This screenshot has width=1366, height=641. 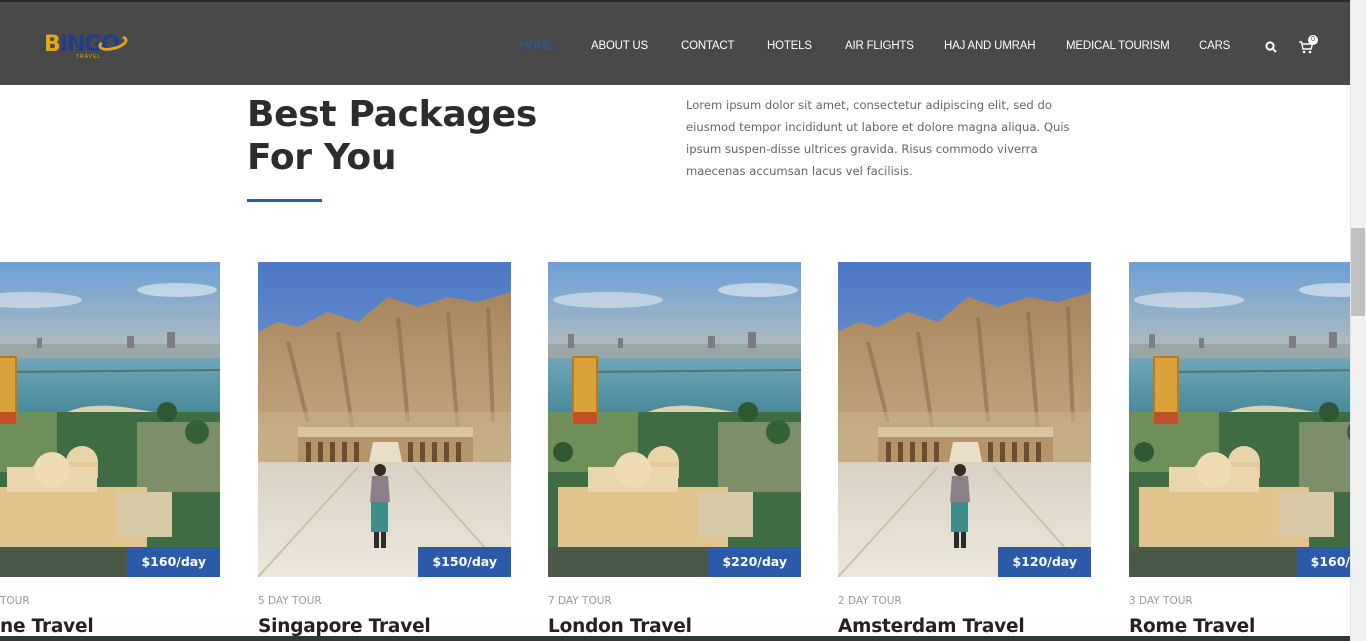 What do you see at coordinates (173, 562) in the screenshot?
I see `price-badge: $160/day` at bounding box center [173, 562].